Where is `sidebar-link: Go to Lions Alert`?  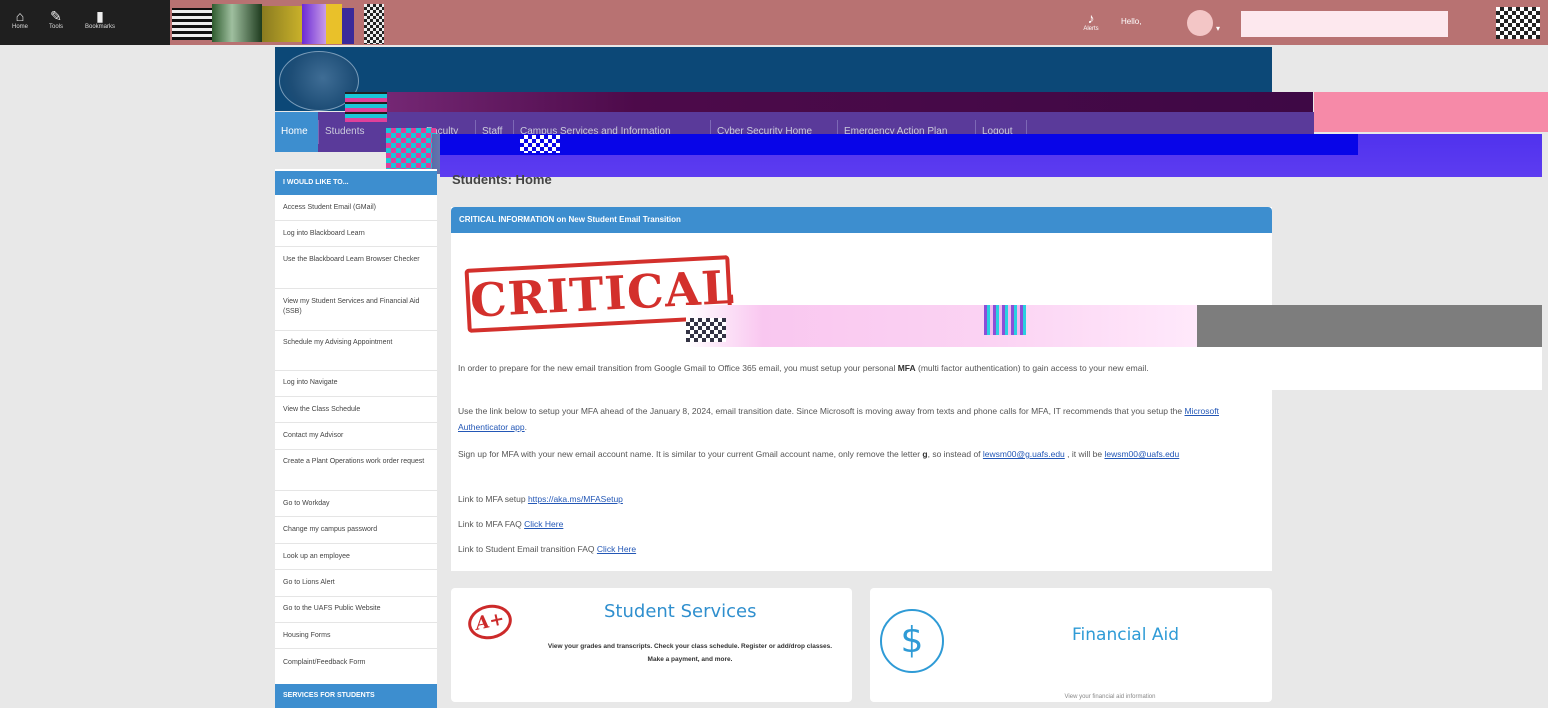 sidebar-link: Go to Lions Alert is located at coordinates (357, 583).